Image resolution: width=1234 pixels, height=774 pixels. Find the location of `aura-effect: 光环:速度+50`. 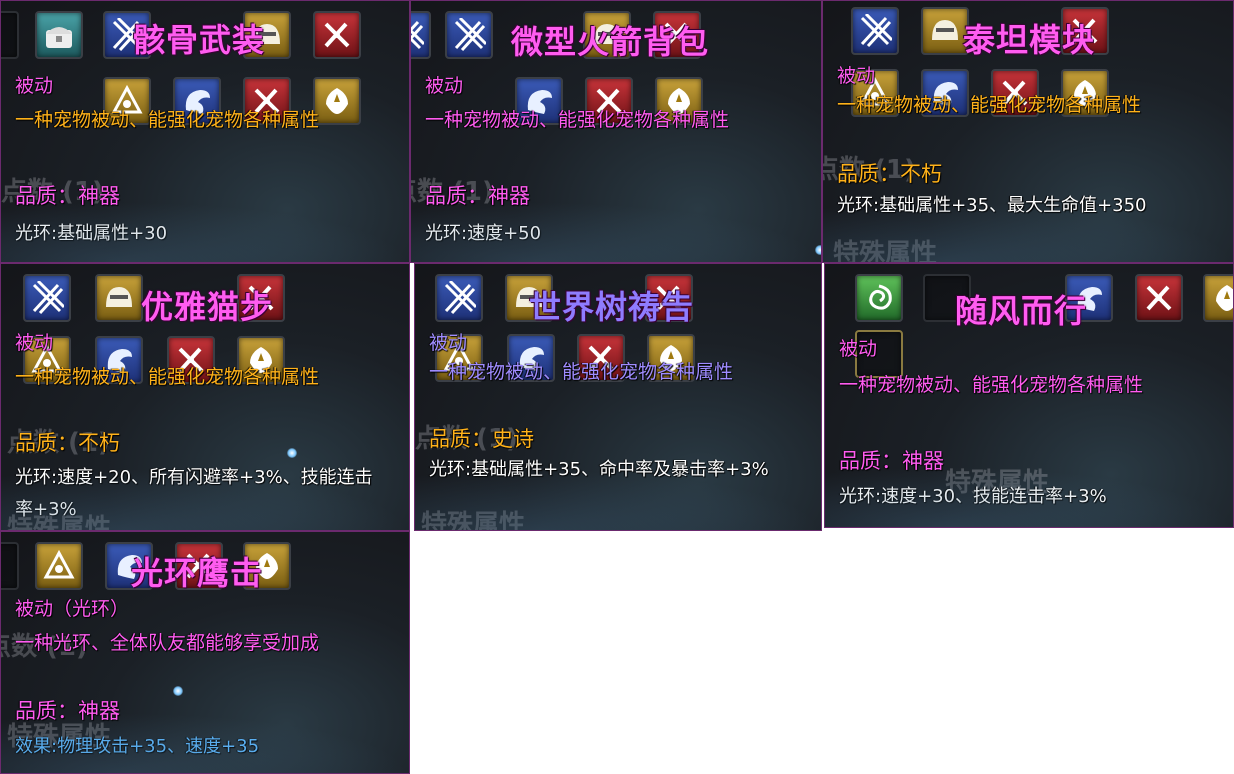

aura-effect: 光环:速度+50 is located at coordinates (483, 233).